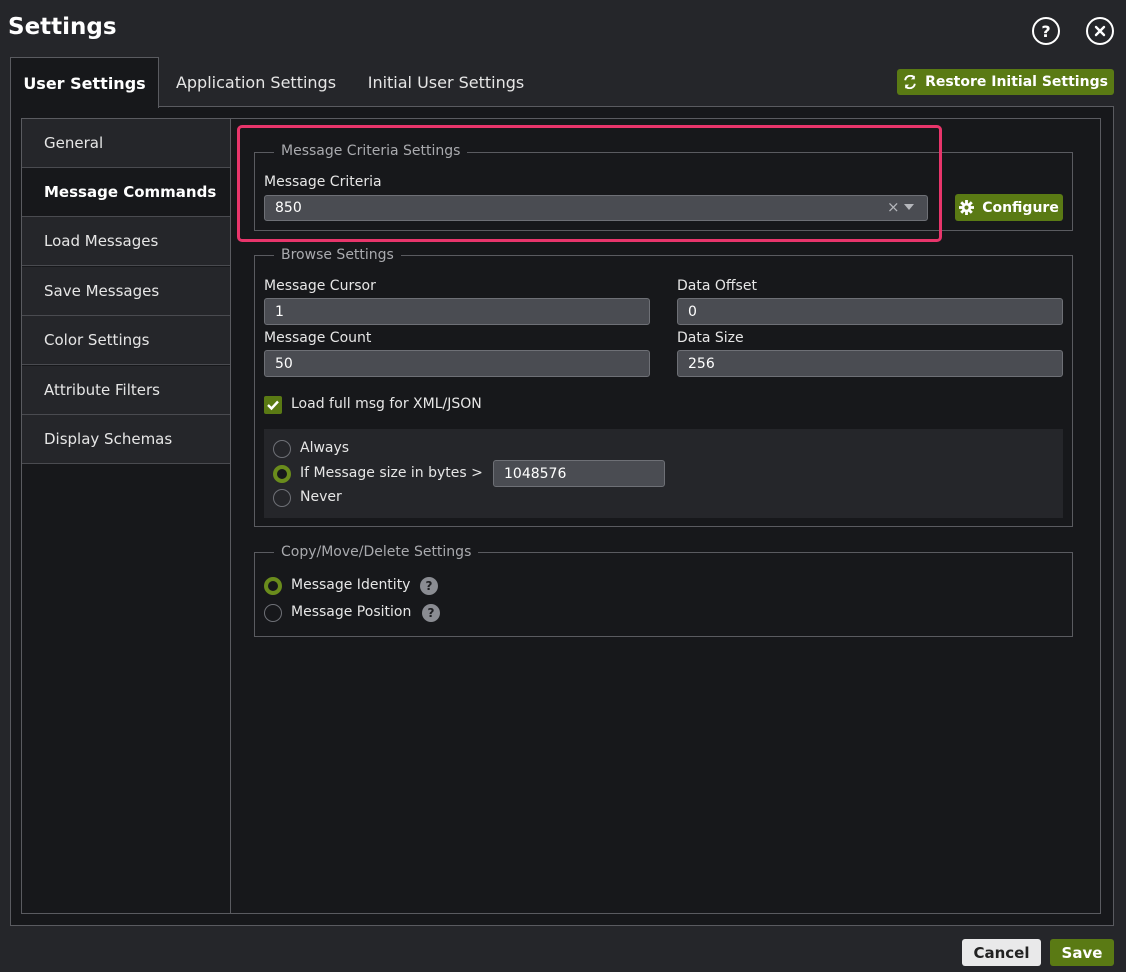 This screenshot has width=1126, height=972. I want to click on sidebar-item-general: General, so click(126, 143).